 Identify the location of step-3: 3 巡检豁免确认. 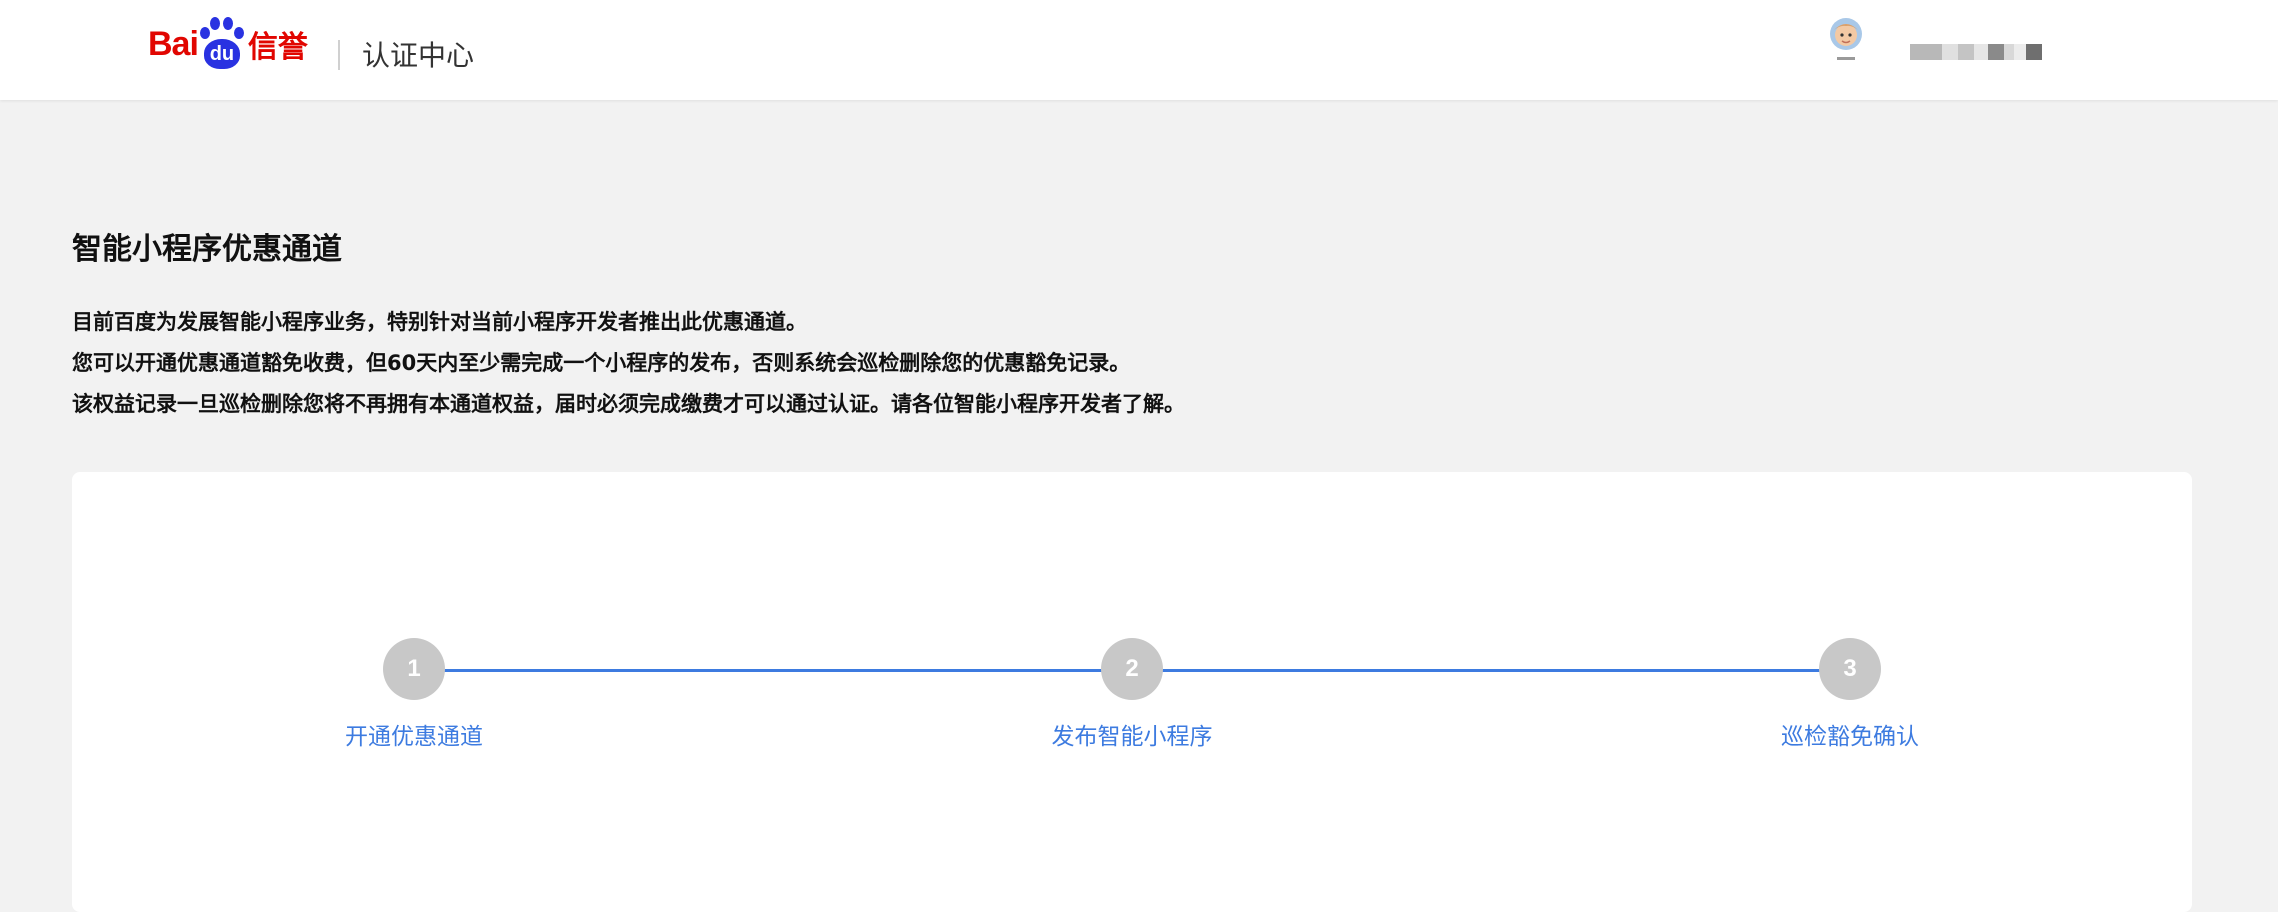
(1850, 695).